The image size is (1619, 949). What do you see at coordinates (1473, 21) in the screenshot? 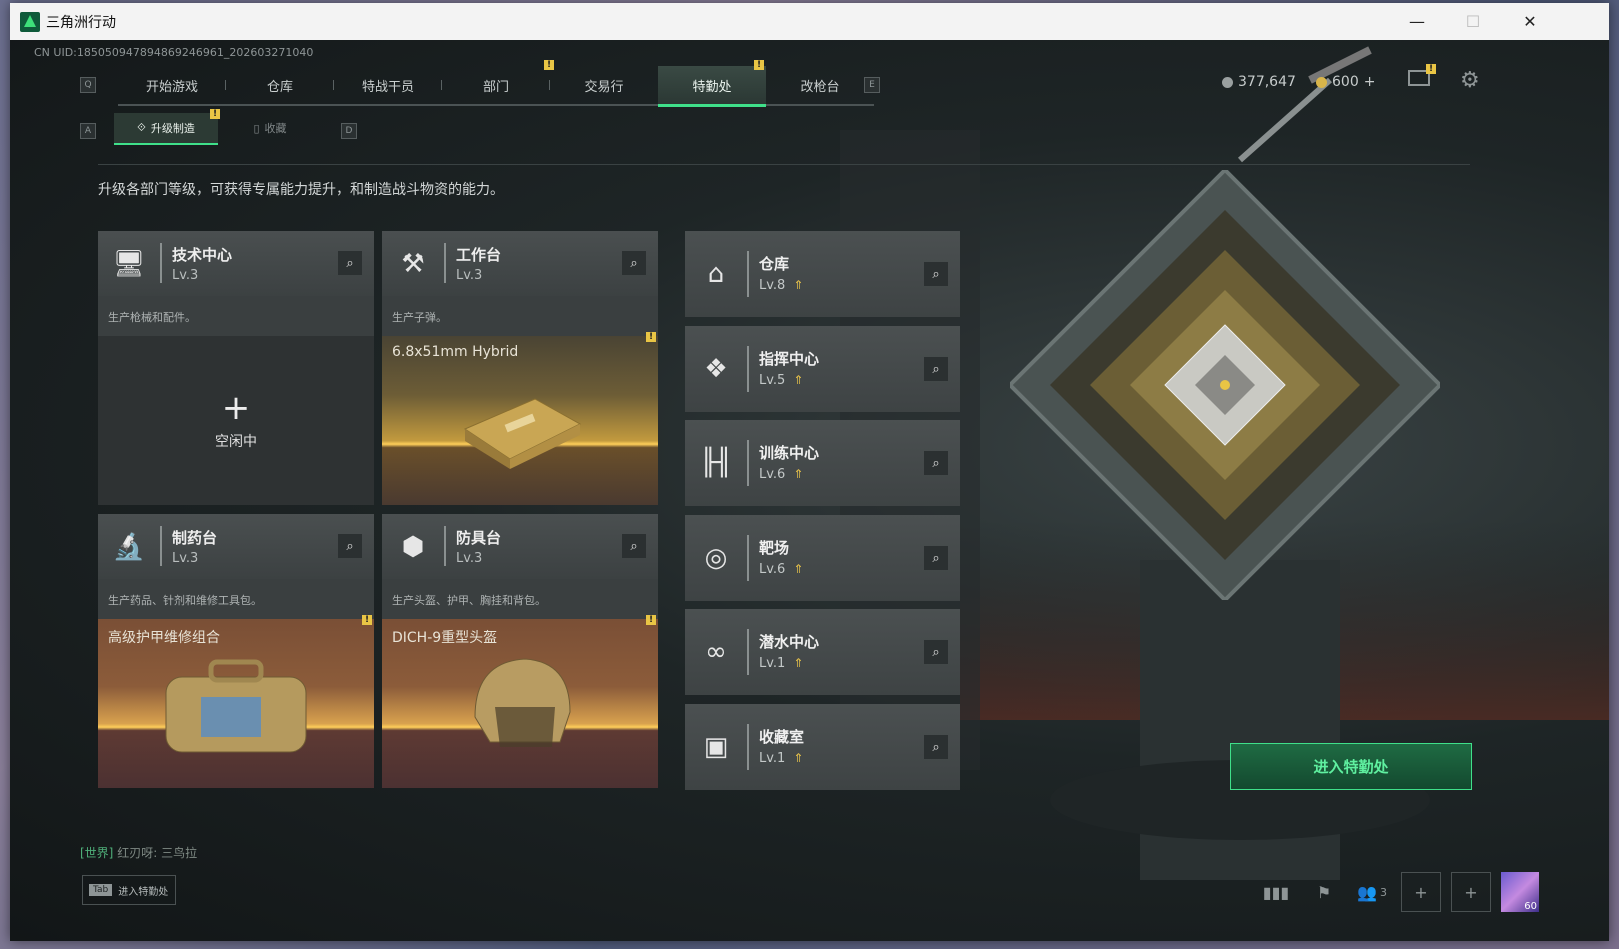
I see `maximize-button: ☐` at bounding box center [1473, 21].